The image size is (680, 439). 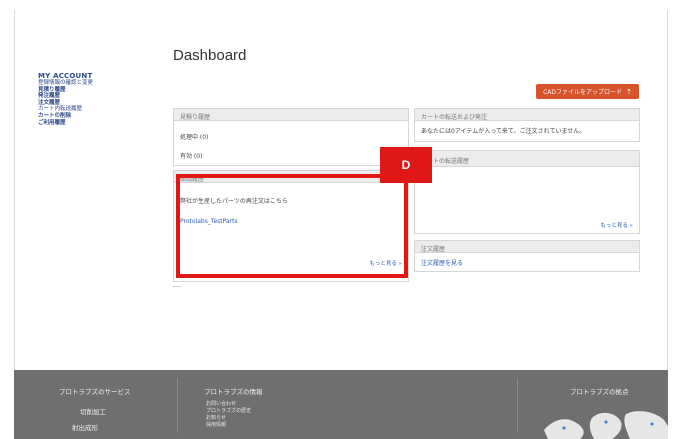 I want to click on quote-valid-row: 有効 (0), so click(x=291, y=155).